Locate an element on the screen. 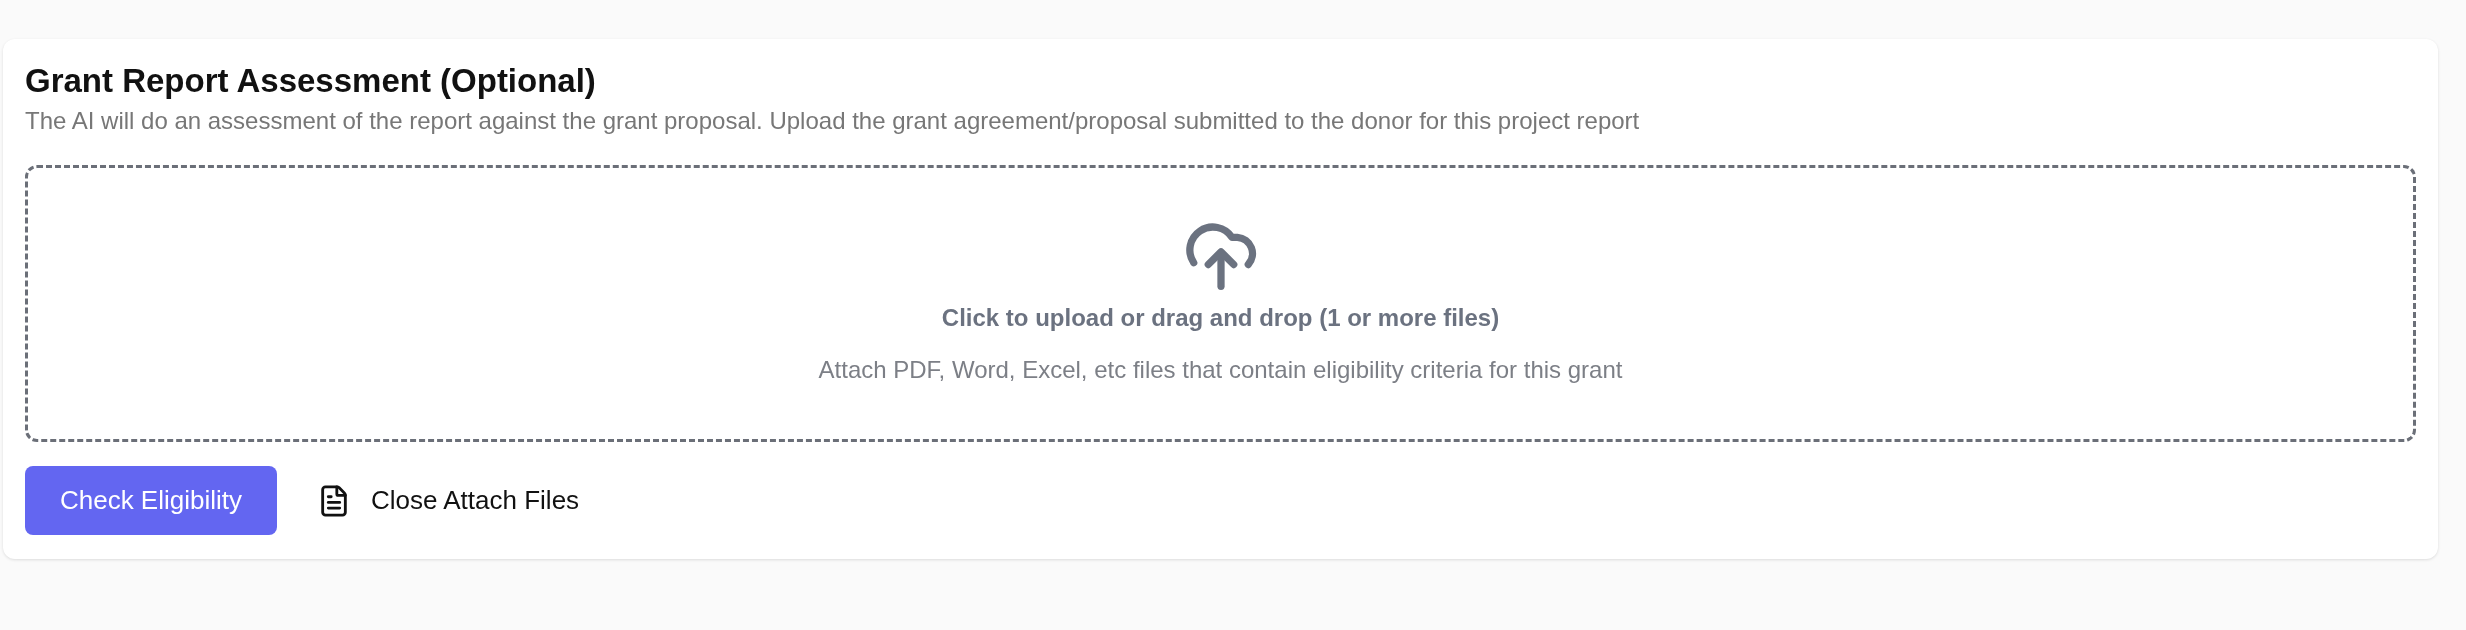 The image size is (2466, 630). check-eligibility-button: Check Eligibility is located at coordinates (151, 500).